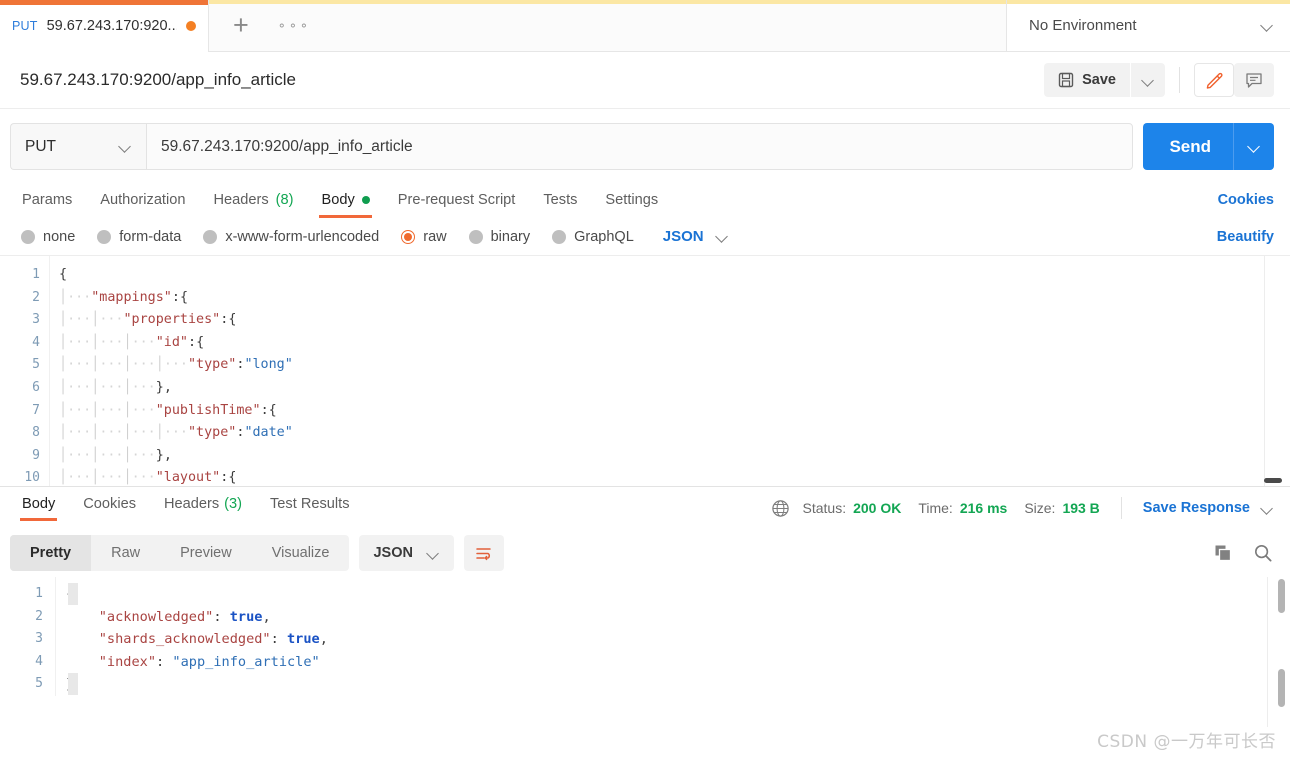 The width and height of the screenshot is (1290, 762). Describe the element at coordinates (206, 553) in the screenshot. I see `view-preview: Preview` at that location.